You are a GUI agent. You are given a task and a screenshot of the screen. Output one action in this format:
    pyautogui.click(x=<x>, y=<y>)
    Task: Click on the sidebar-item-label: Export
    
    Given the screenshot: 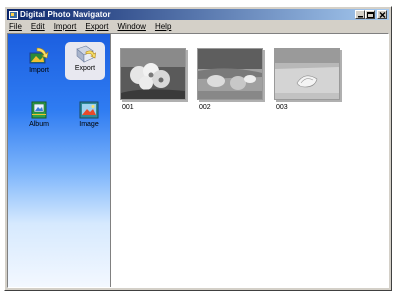 What is the action you would take?
    pyautogui.click(x=85, y=68)
    